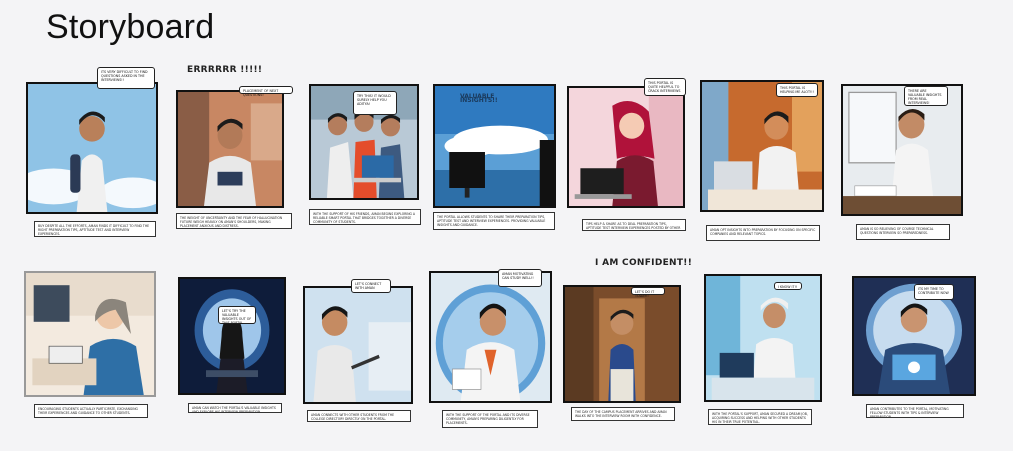 The image size is (1013, 451). What do you see at coordinates (479, 98) in the screenshot?
I see `speech-bubble-4: VALUABLE INSIGHTS!!` at bounding box center [479, 98].